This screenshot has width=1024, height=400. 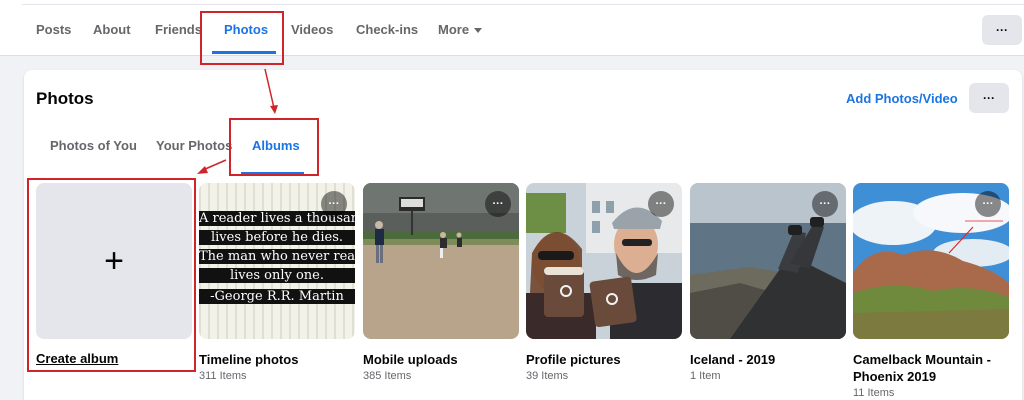 What do you see at coordinates (276, 145) in the screenshot?
I see `tab-albums: Albums` at bounding box center [276, 145].